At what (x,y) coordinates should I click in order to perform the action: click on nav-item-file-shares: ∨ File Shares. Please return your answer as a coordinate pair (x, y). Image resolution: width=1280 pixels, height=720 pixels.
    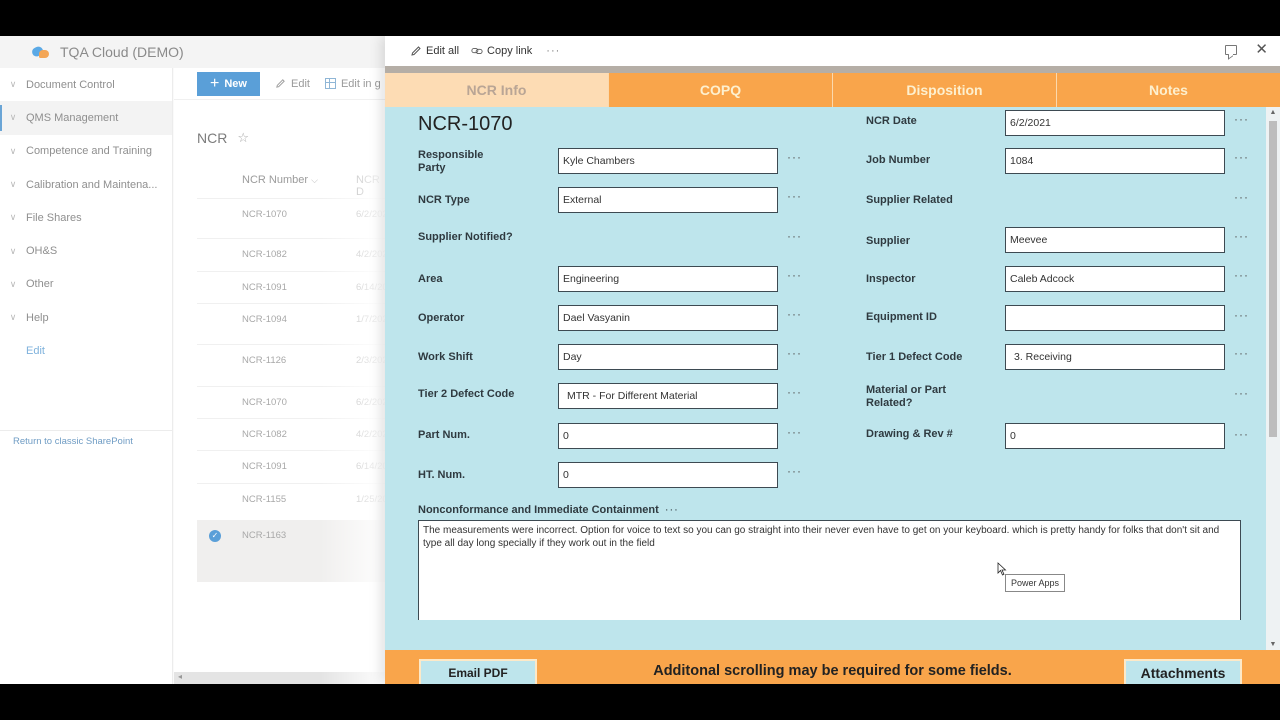
    Looking at the image, I should click on (86, 217).